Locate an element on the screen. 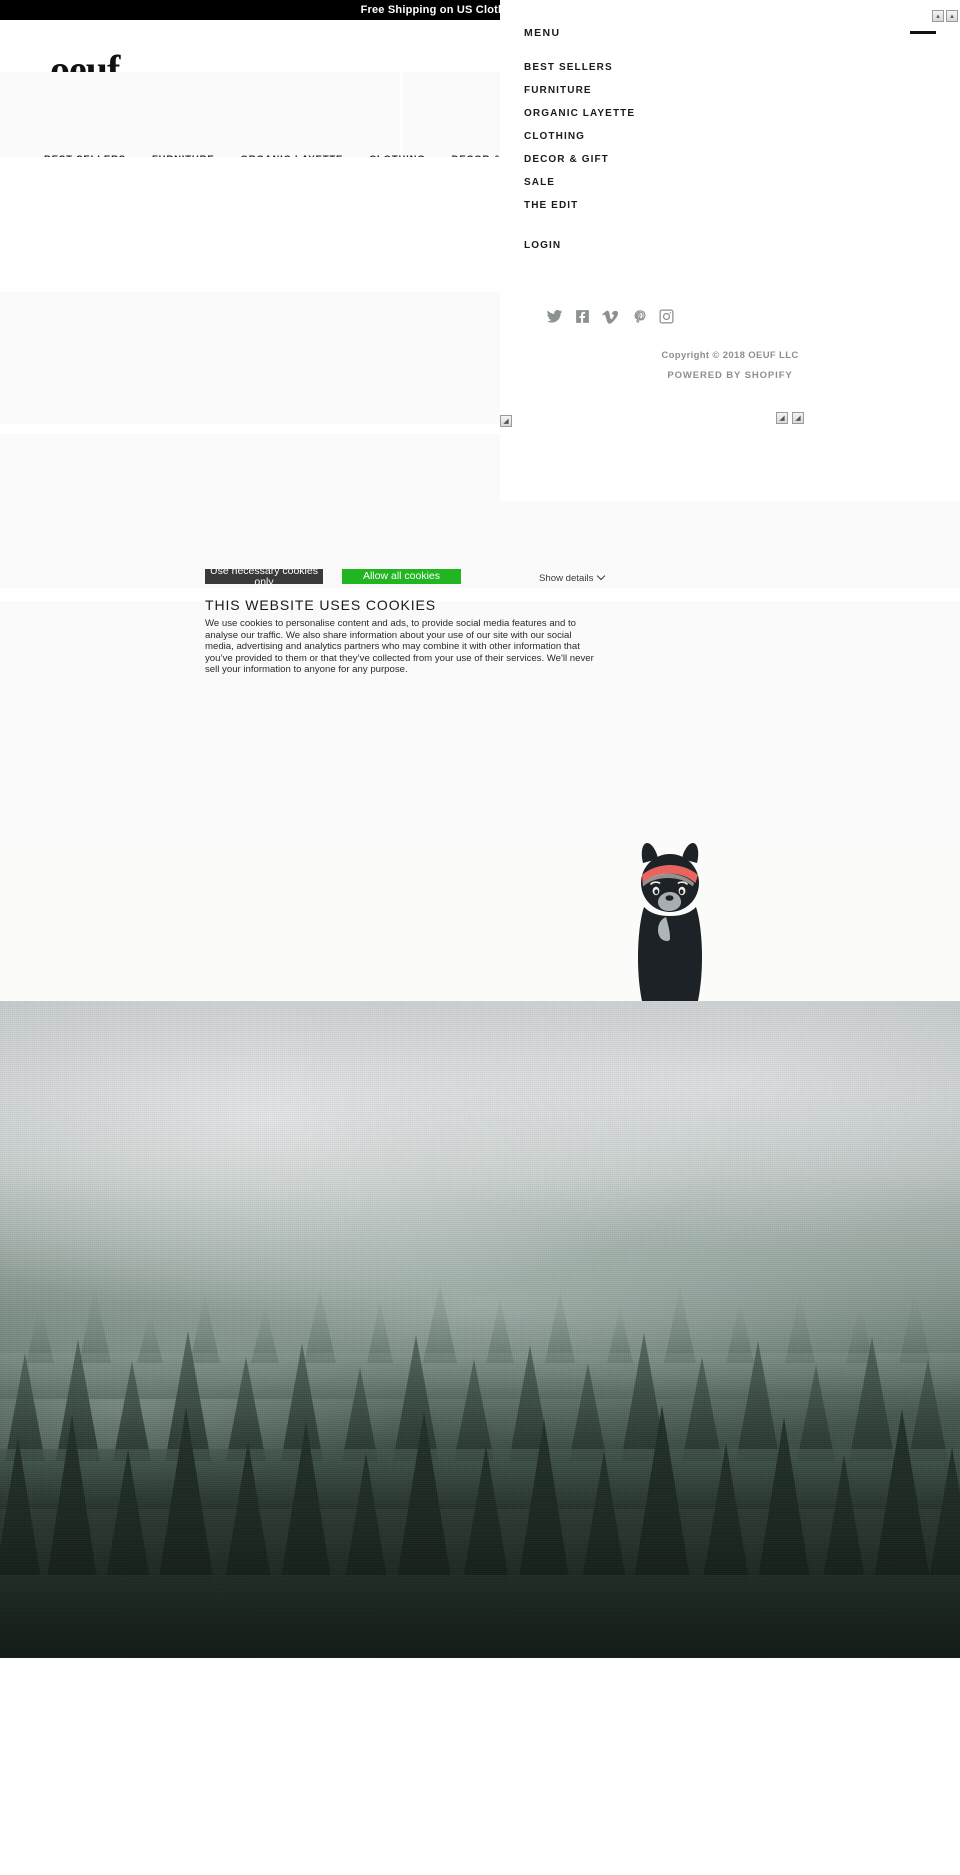 The image size is (960, 1875). close-icon is located at coordinates (923, 32).